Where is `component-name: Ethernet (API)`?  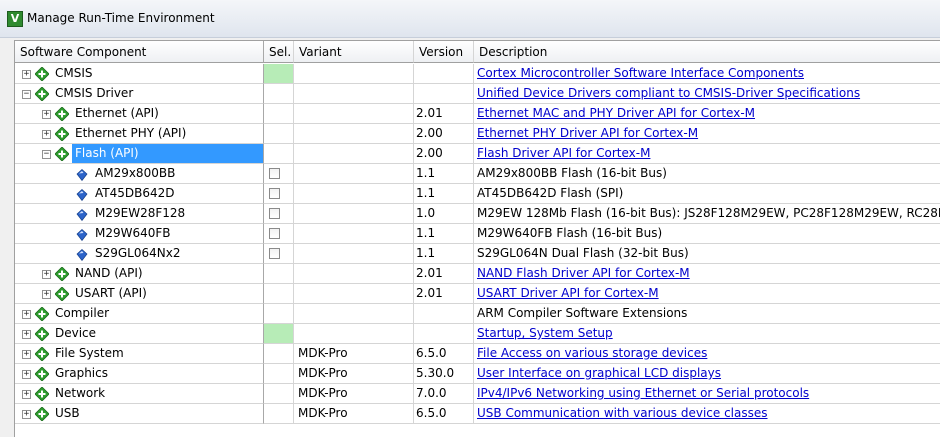
component-name: Ethernet (API) is located at coordinates (117, 113).